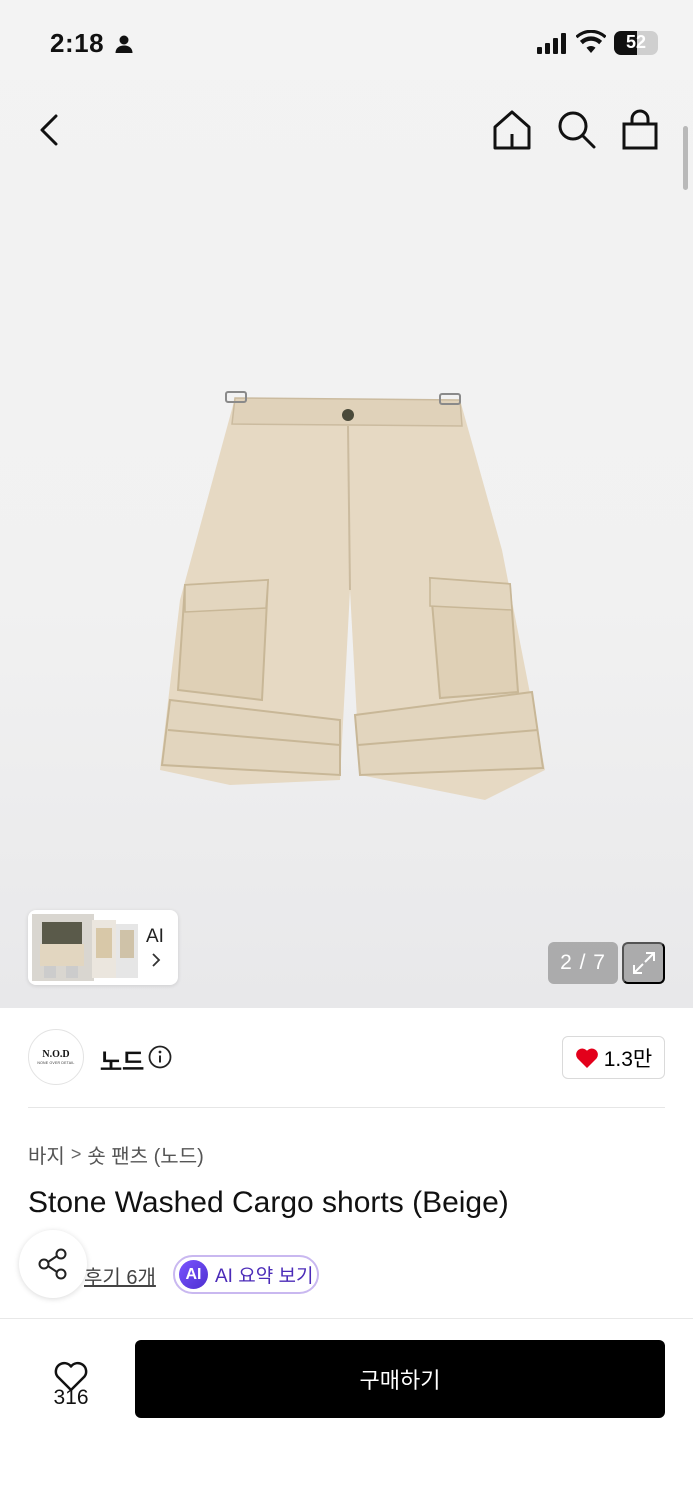  Describe the element at coordinates (155, 936) in the screenshot. I see `thumbnail-ai-label: AI` at that location.